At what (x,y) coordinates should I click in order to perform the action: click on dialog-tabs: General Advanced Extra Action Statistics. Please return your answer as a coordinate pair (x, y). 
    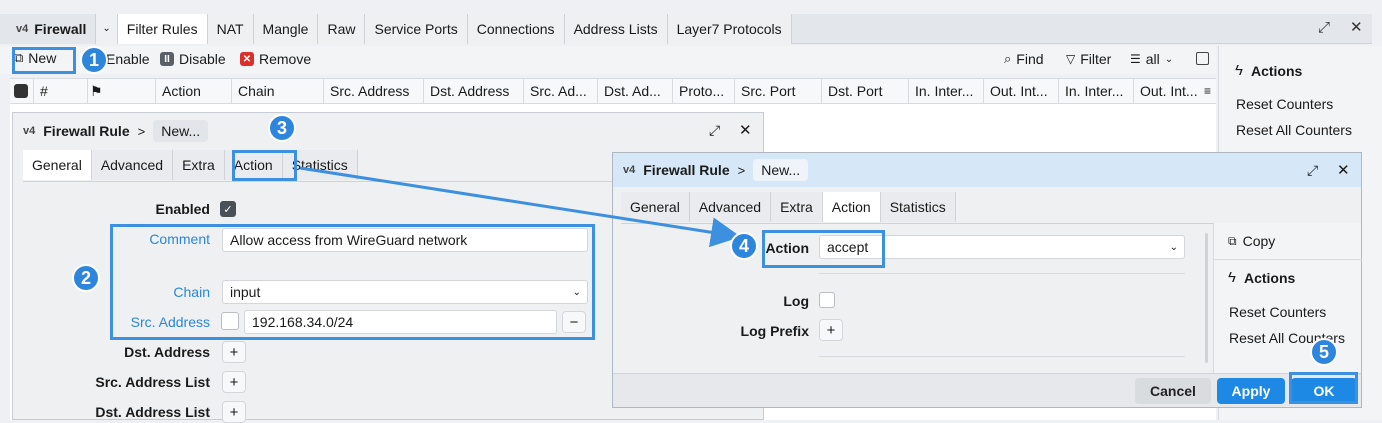
    Looking at the image, I should click on (991, 207).